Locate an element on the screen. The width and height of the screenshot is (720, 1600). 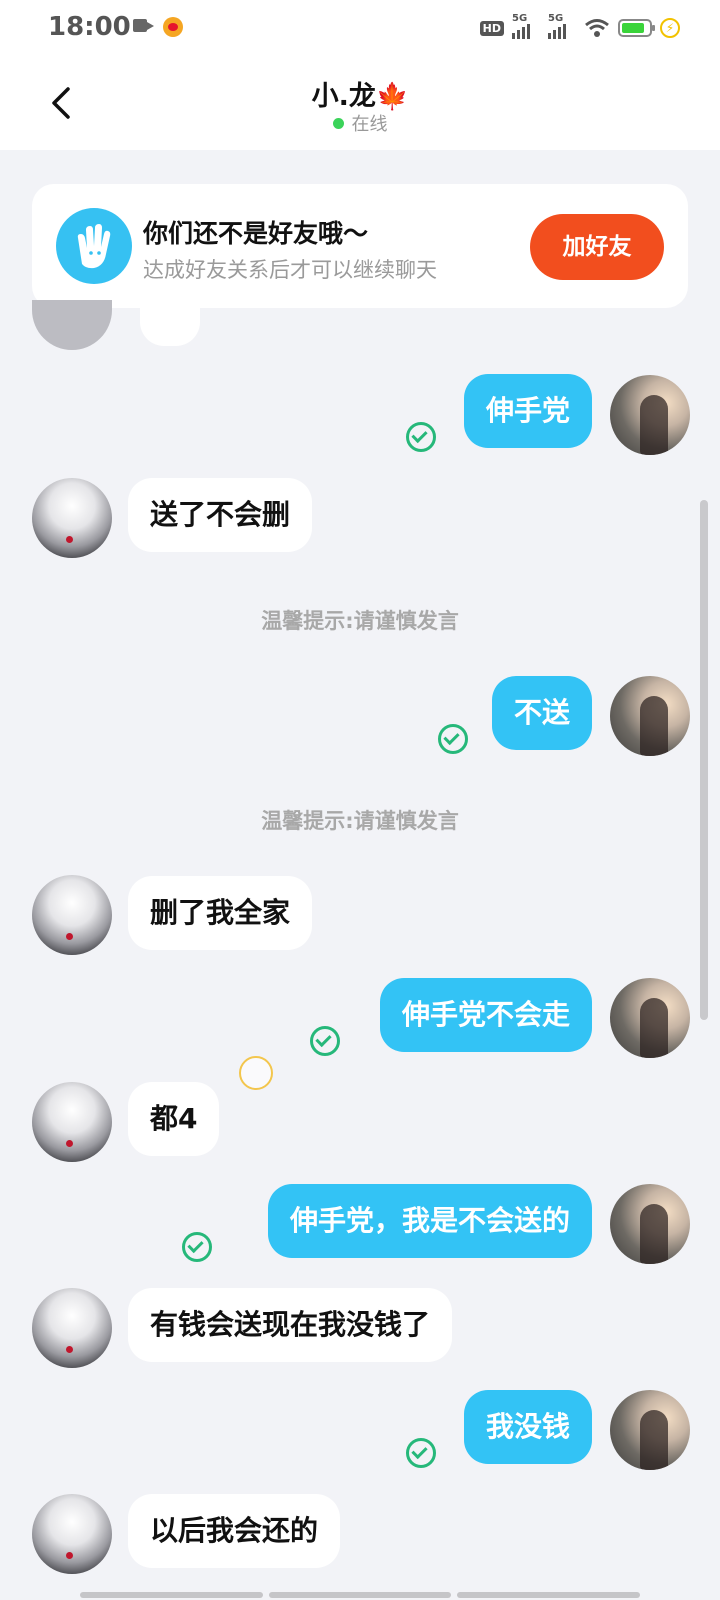
message-bubble: 送了不会删 is located at coordinates (220, 515).